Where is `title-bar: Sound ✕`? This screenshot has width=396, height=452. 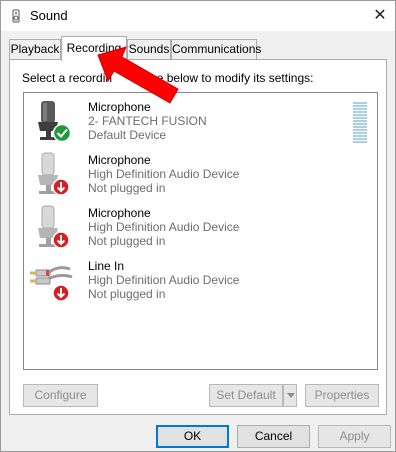
title-bar: Sound ✕ is located at coordinates (198, 16).